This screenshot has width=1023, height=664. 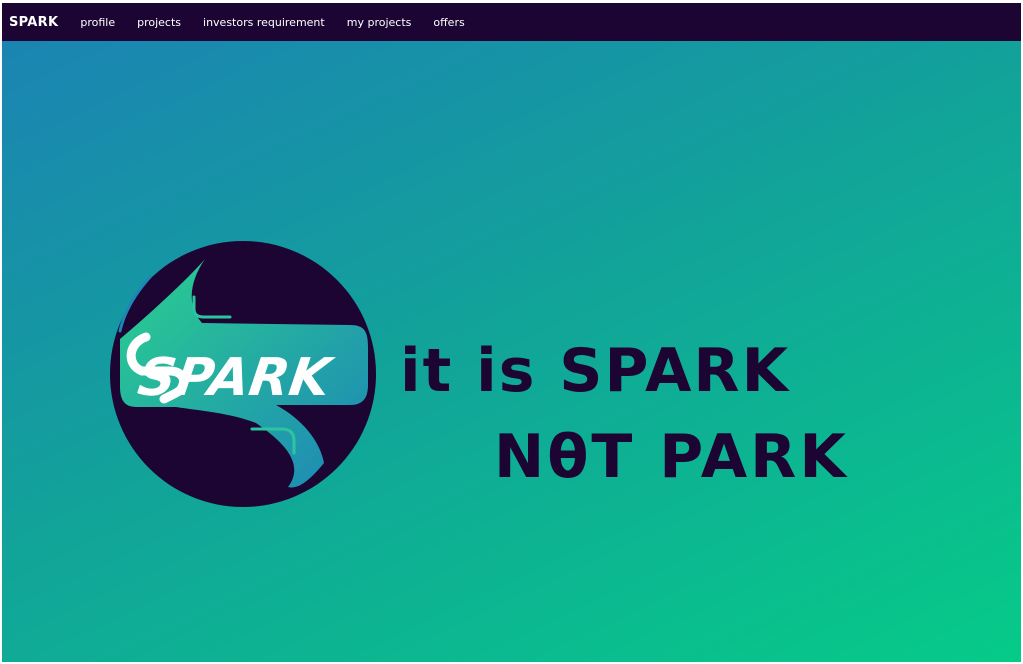 What do you see at coordinates (671, 457) in the screenshot?
I see `tagline-line-2: NθT PARK` at bounding box center [671, 457].